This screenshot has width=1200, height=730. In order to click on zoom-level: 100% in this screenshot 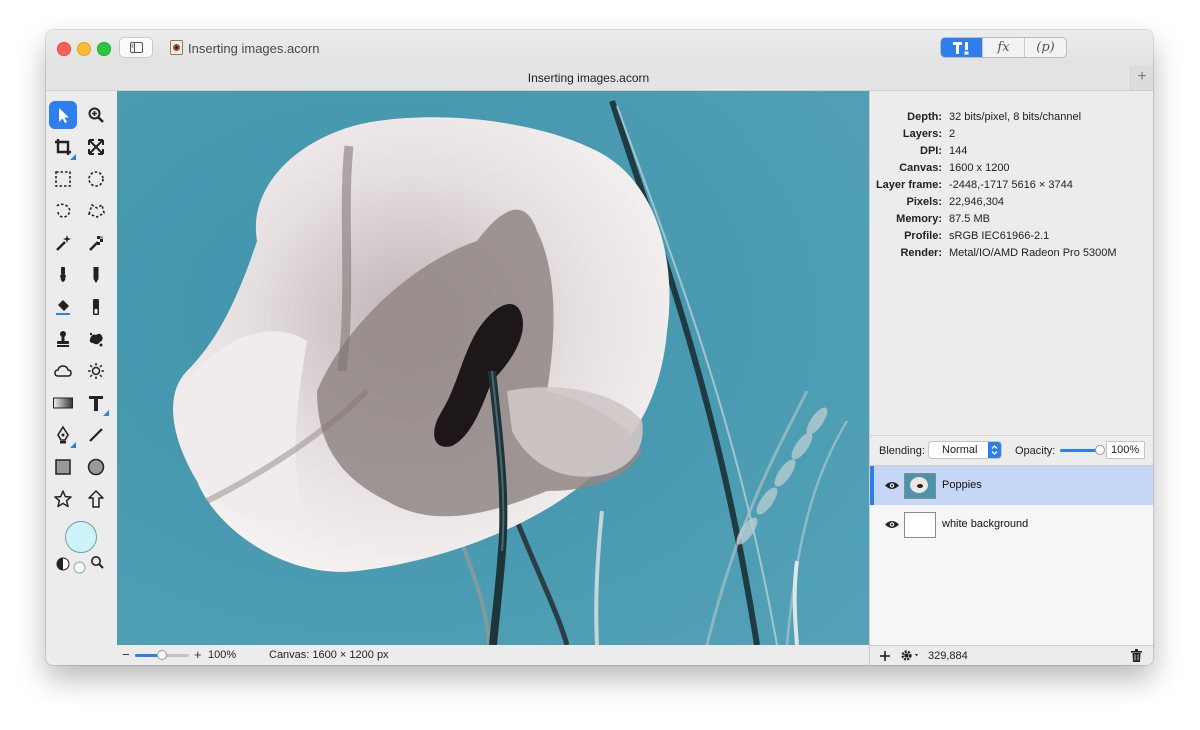, I will do `click(222, 655)`.